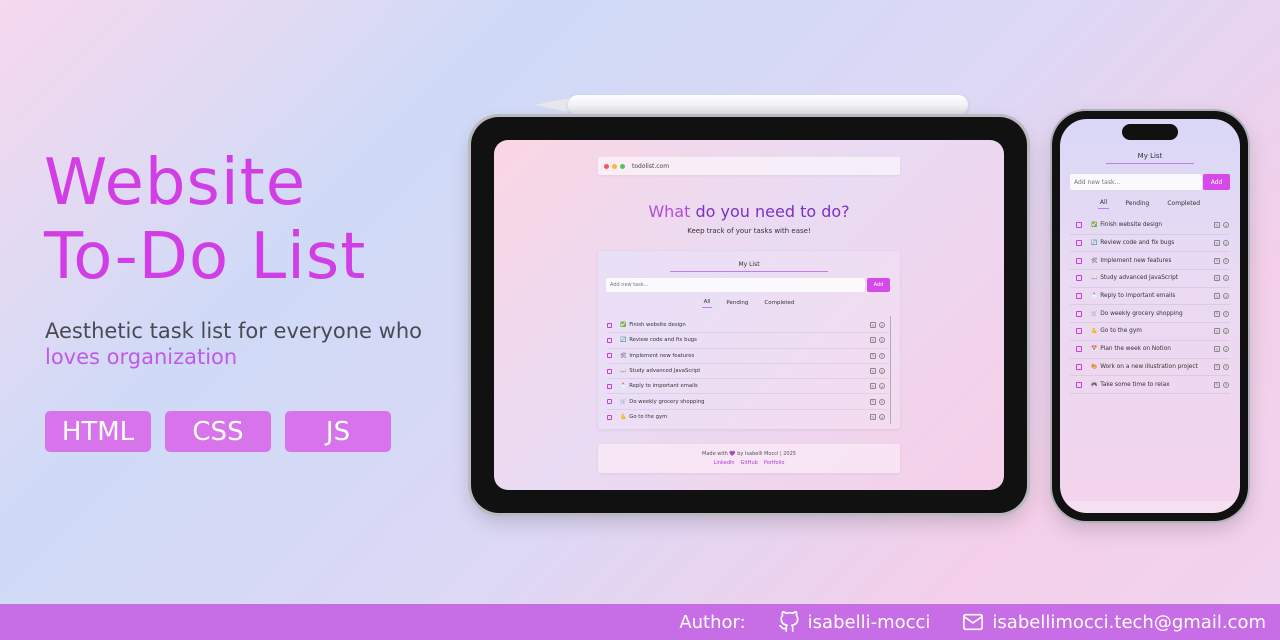 The image size is (1280, 640). Describe the element at coordinates (749, 166) in the screenshot. I see `browser-bar: todolist.com` at that location.